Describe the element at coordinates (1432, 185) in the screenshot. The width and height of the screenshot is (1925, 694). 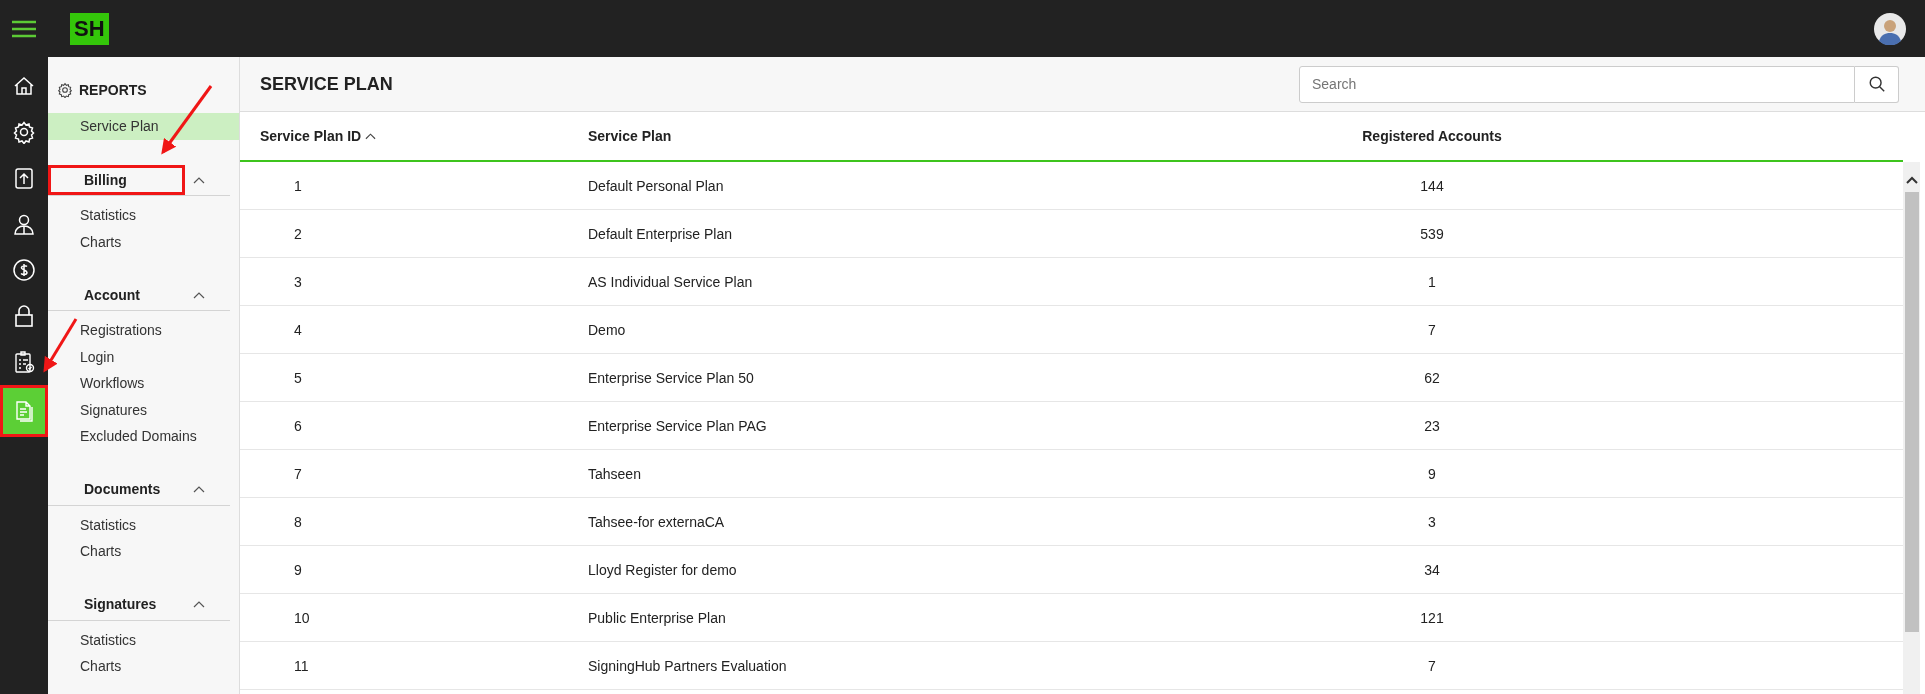
I see `table-cell: 144` at that location.